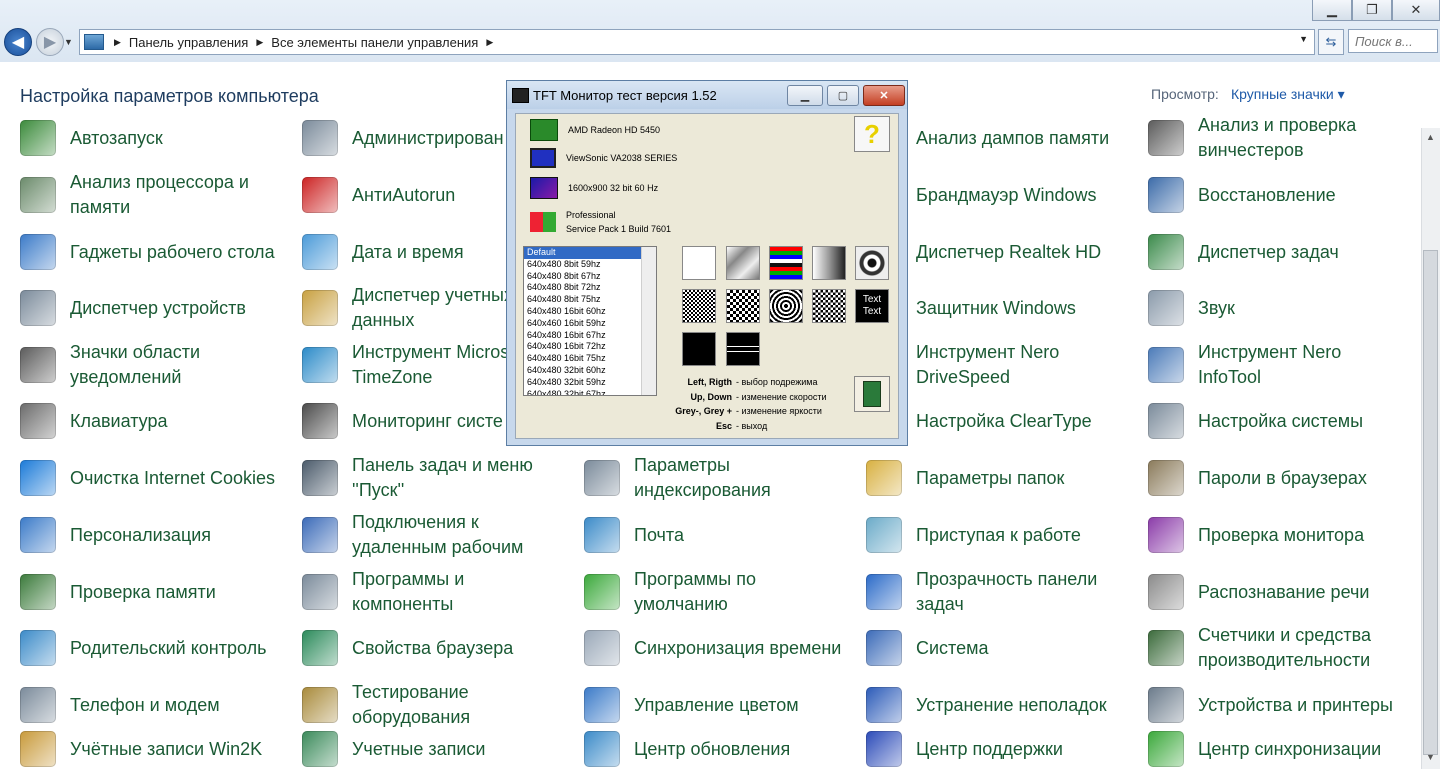 Image resolution: width=1440 pixels, height=769 pixels. I want to click on microphone-icon, so click(1166, 592).